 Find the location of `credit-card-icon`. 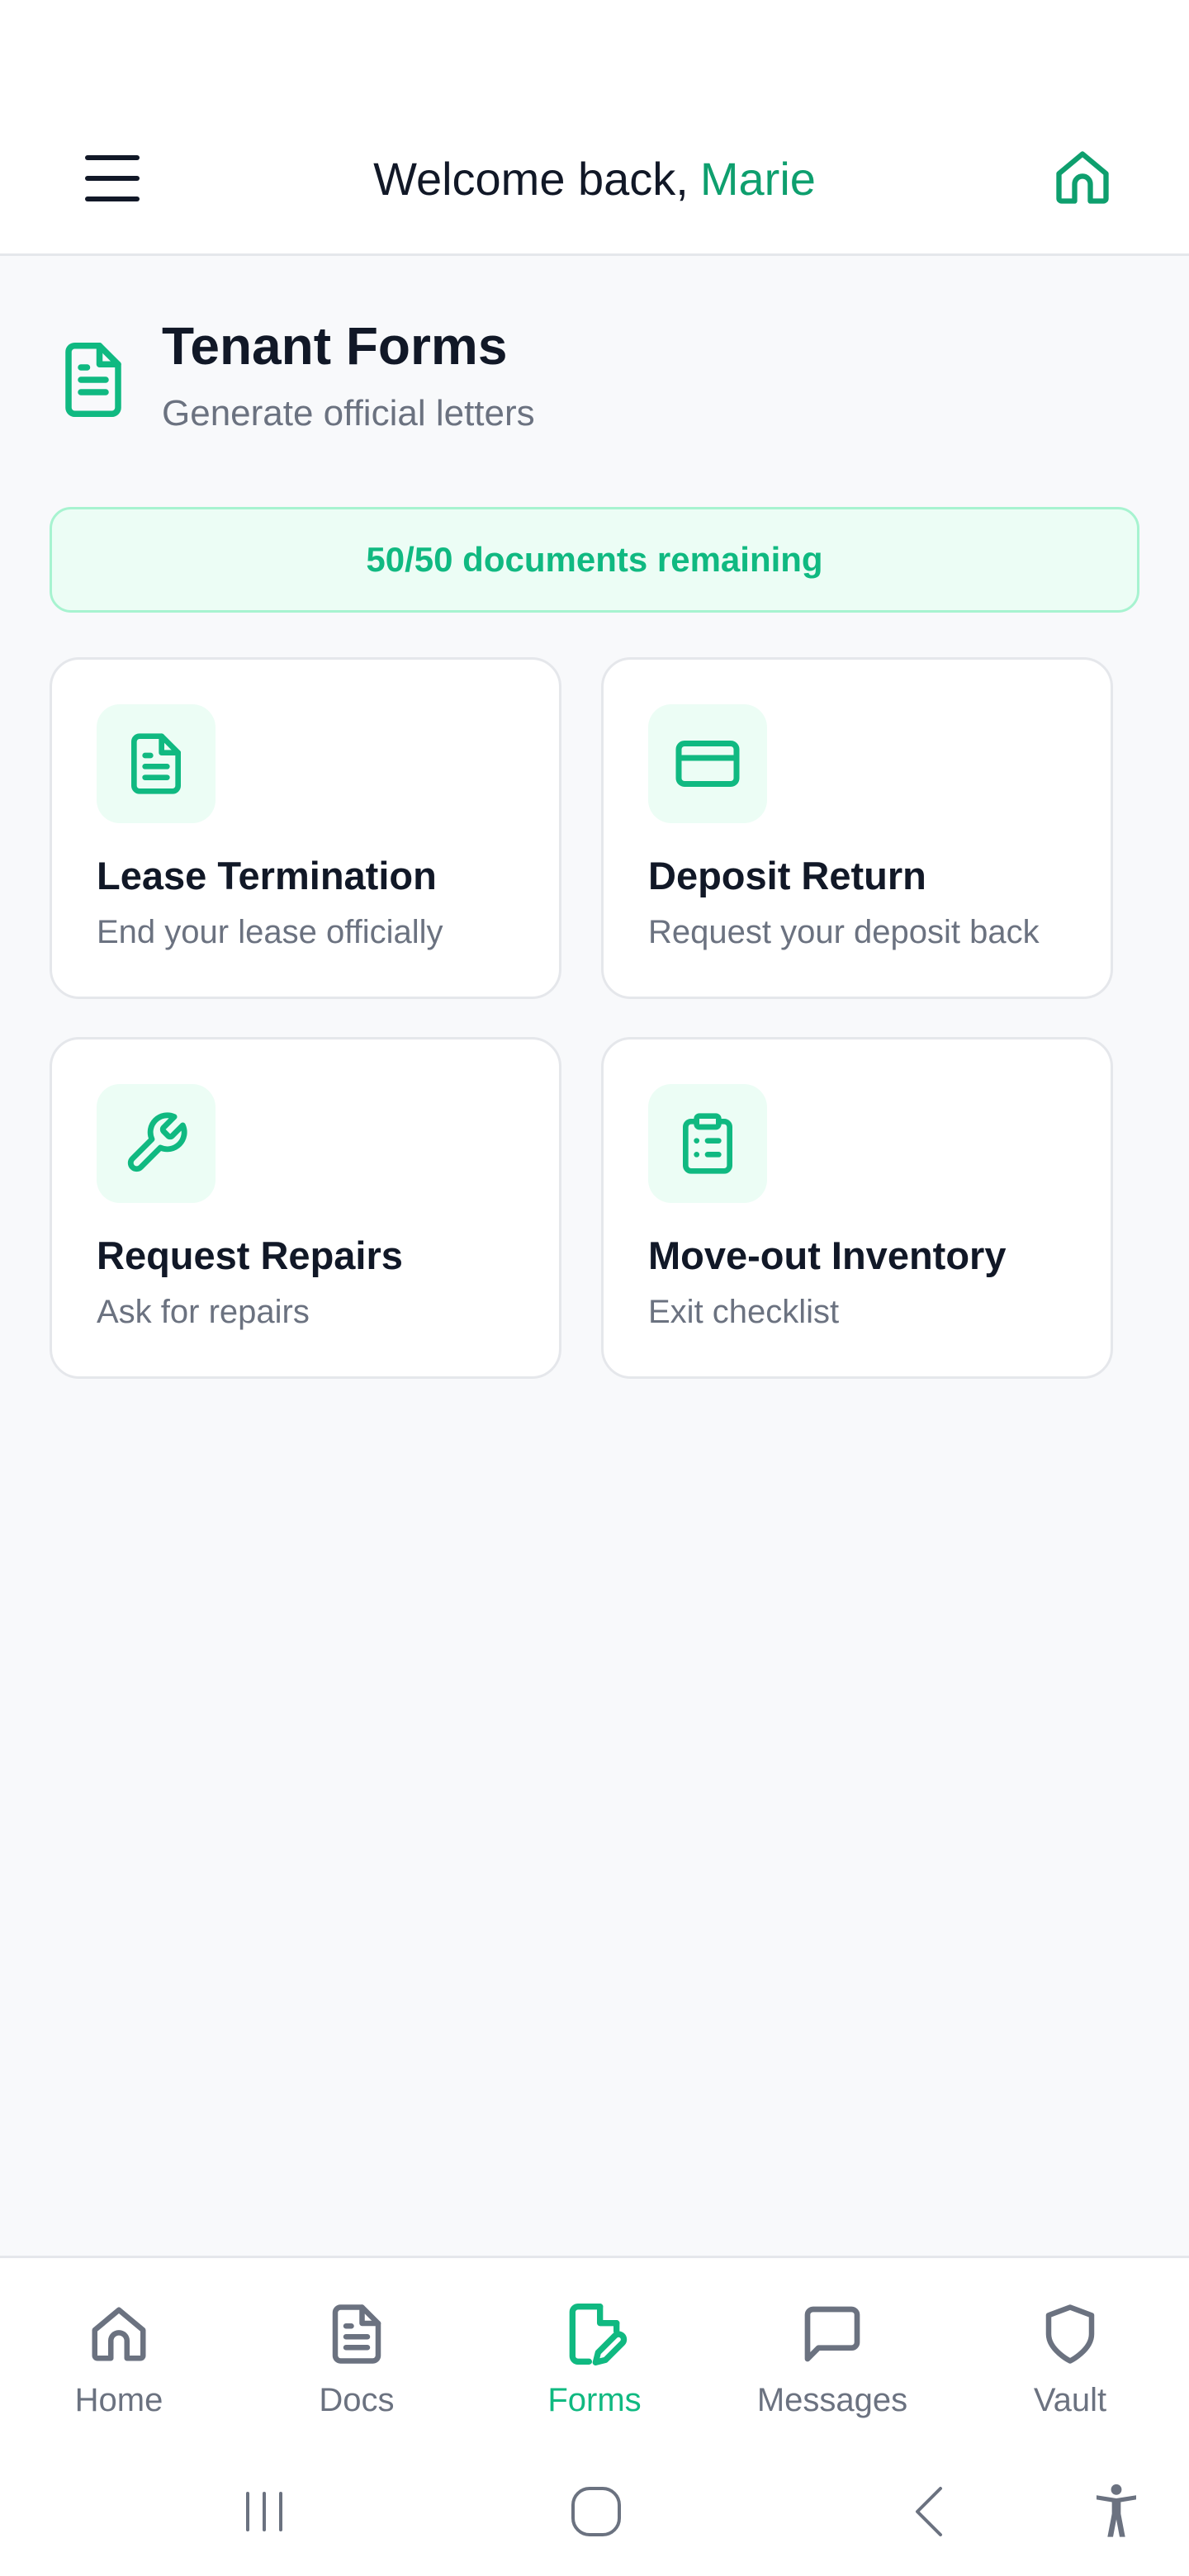

credit-card-icon is located at coordinates (707, 764).